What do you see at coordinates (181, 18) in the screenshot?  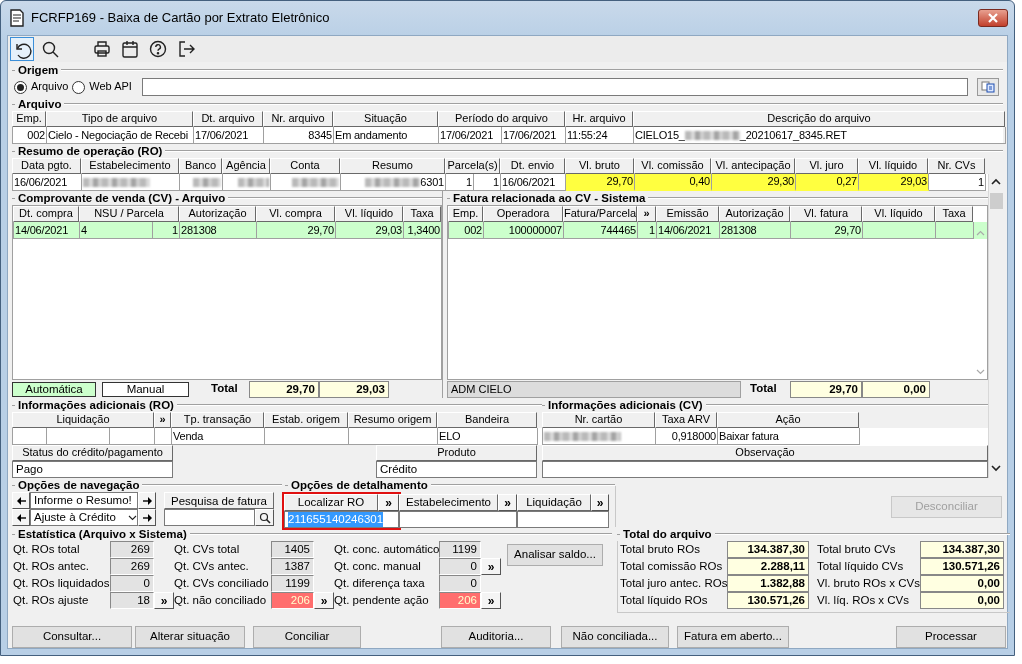 I see `window-title: FCRFP169 - Baixa de Cartão por Extrato Eletrônico` at bounding box center [181, 18].